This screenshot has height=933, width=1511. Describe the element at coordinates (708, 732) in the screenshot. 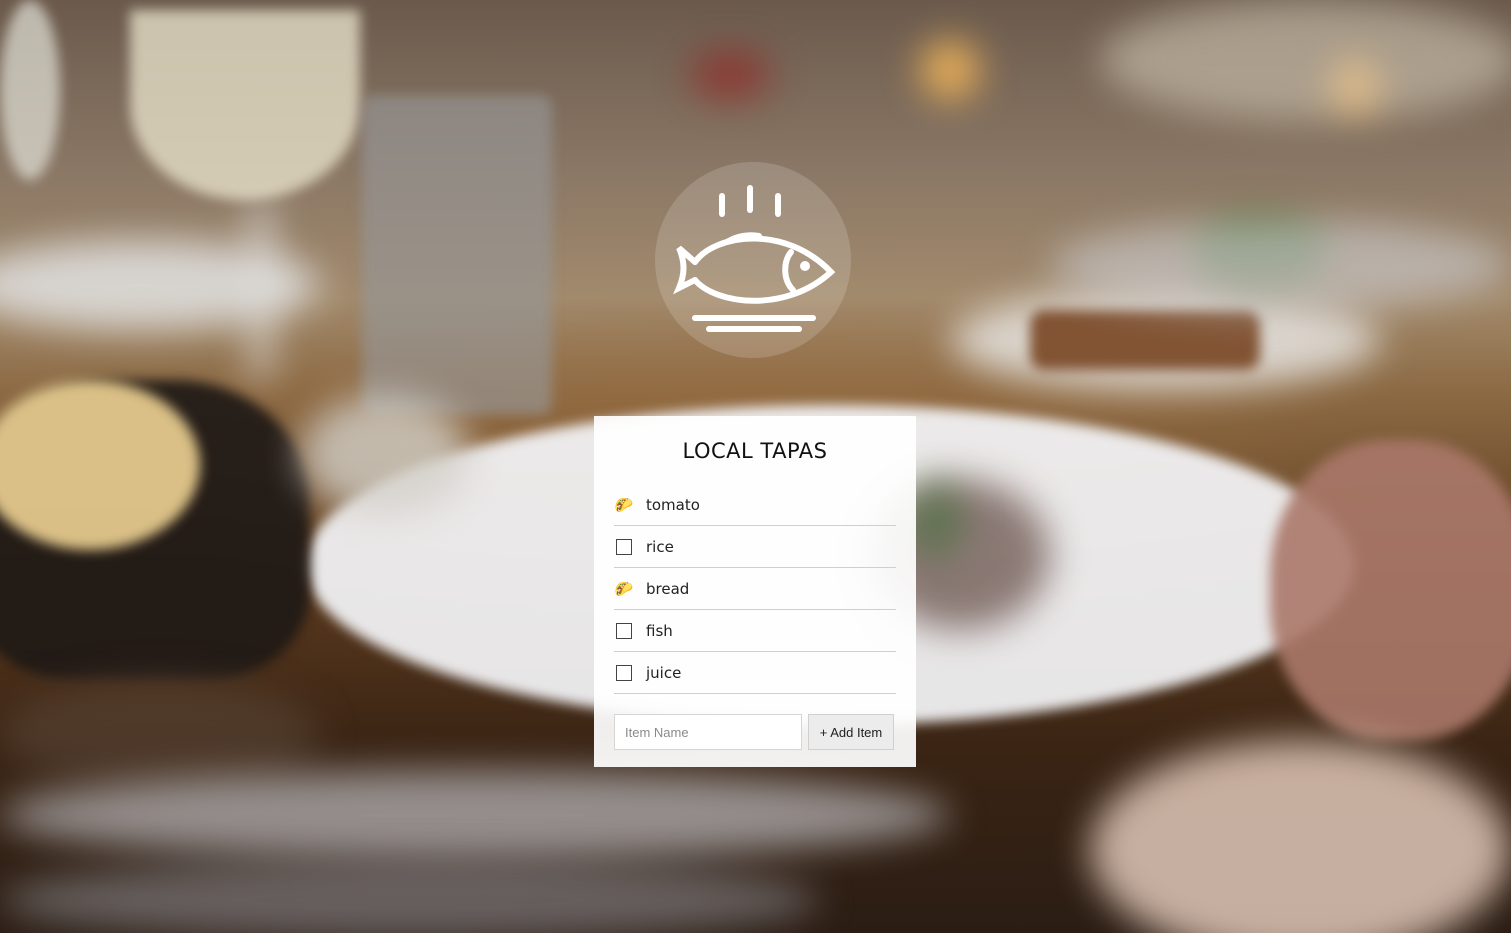

I see `item-name-input` at that location.